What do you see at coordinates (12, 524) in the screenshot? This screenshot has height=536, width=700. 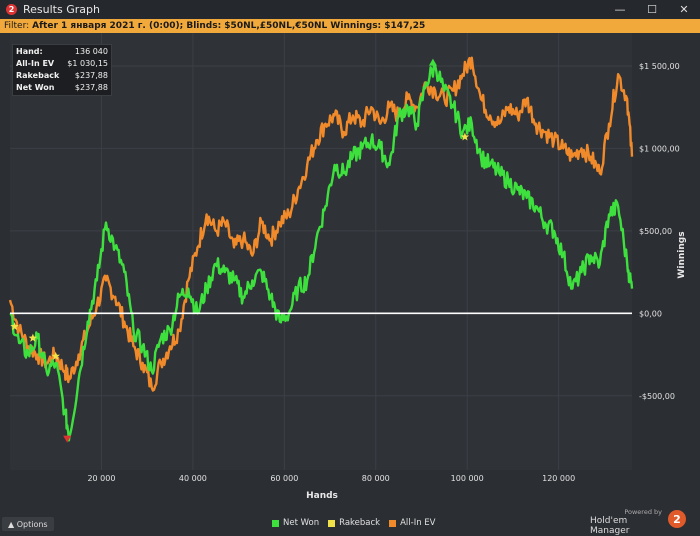 I see `caret-up-icon: ▲` at bounding box center [12, 524].